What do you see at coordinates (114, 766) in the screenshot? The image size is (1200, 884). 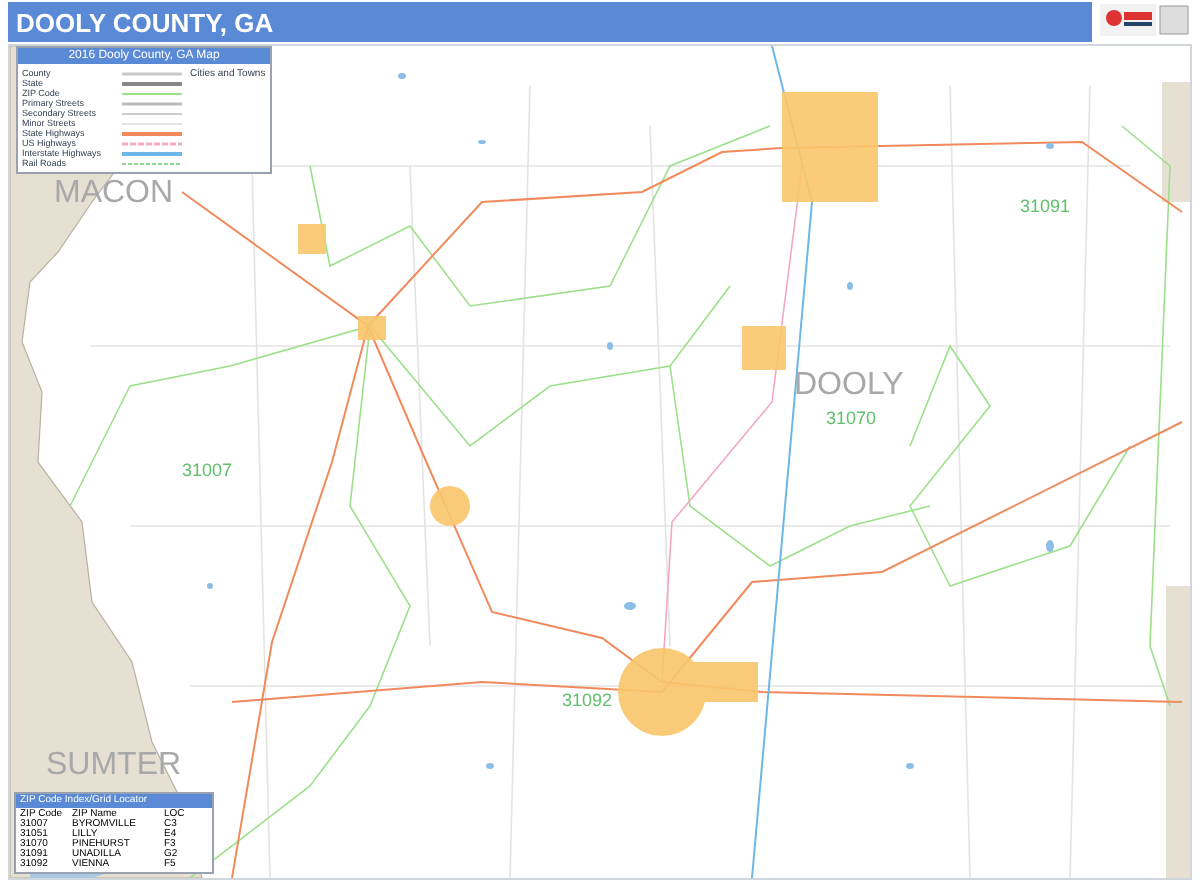 I see `county-name-label: SUMTER` at bounding box center [114, 766].